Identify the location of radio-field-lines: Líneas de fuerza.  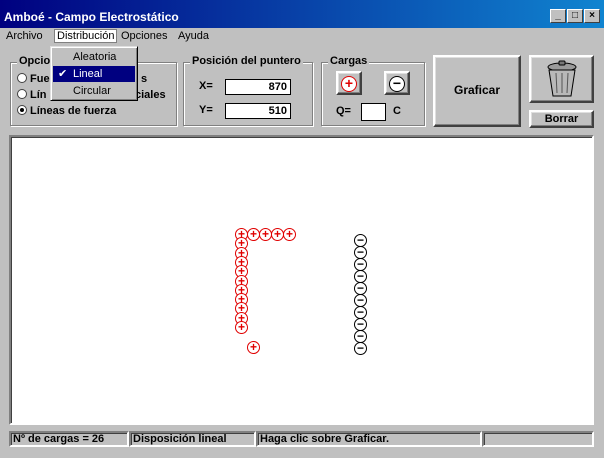
(66, 111).